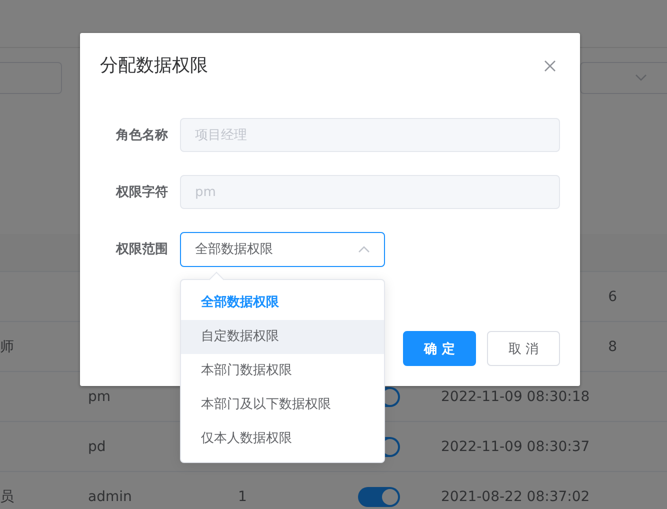 Image resolution: width=667 pixels, height=509 pixels. I want to click on field-label: 权限范围, so click(141, 249).